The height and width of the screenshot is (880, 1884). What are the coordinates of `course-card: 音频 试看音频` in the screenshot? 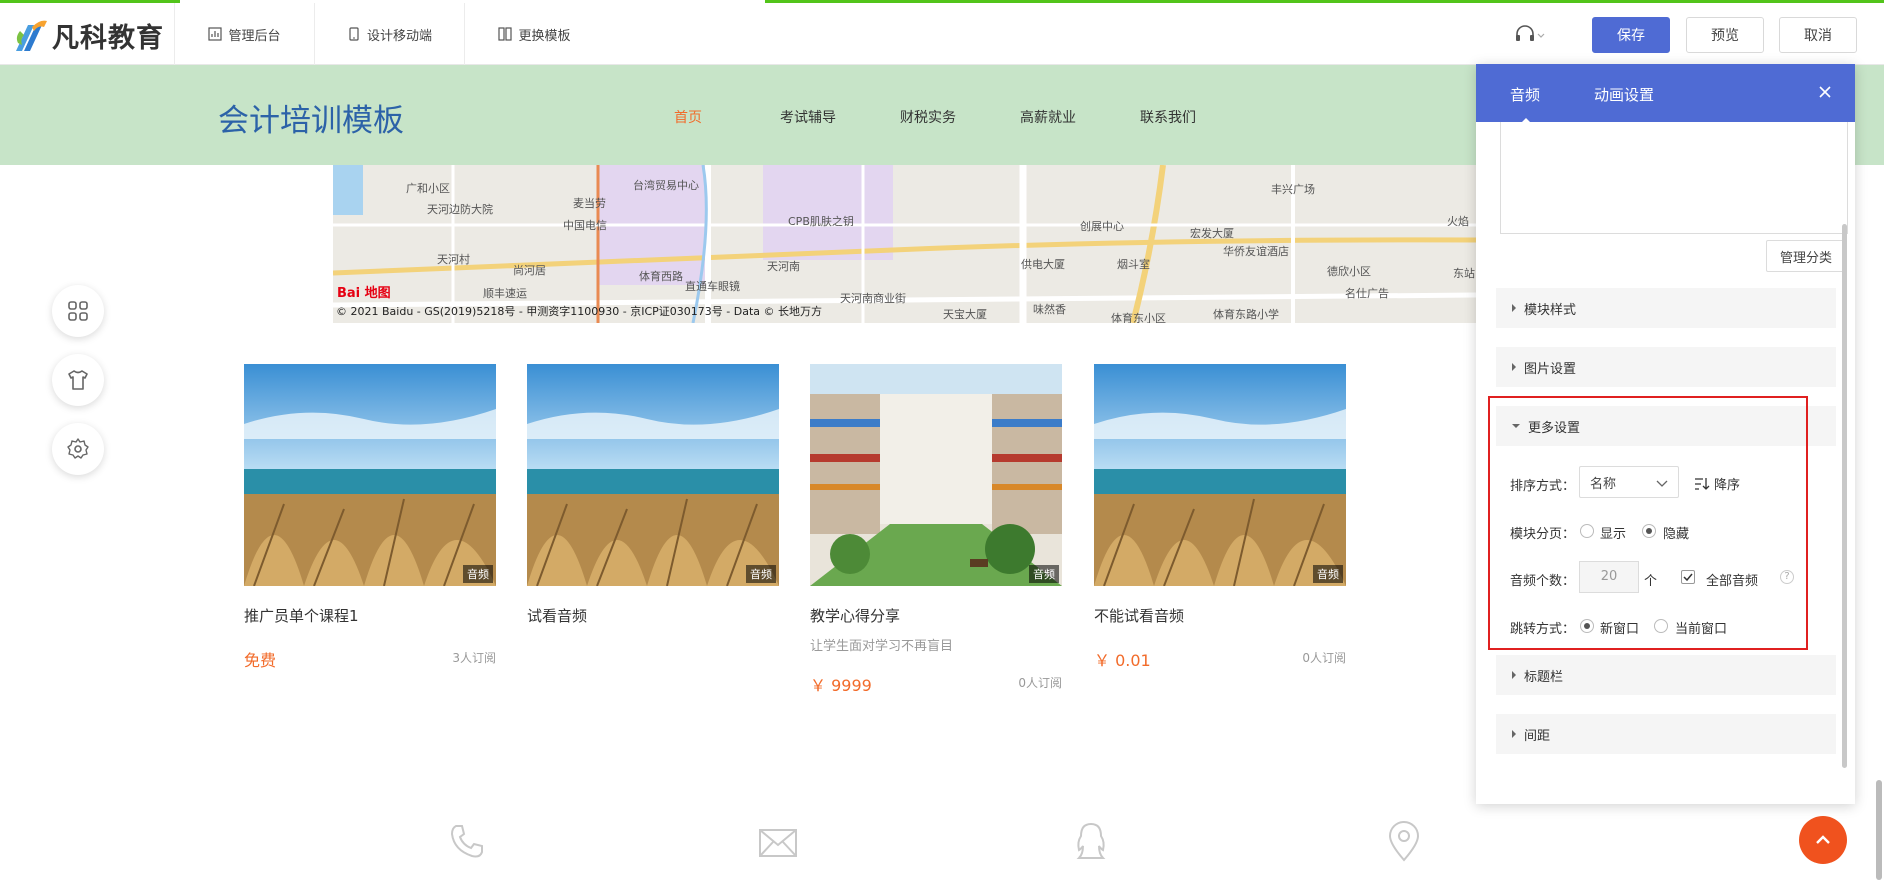 It's located at (653, 495).